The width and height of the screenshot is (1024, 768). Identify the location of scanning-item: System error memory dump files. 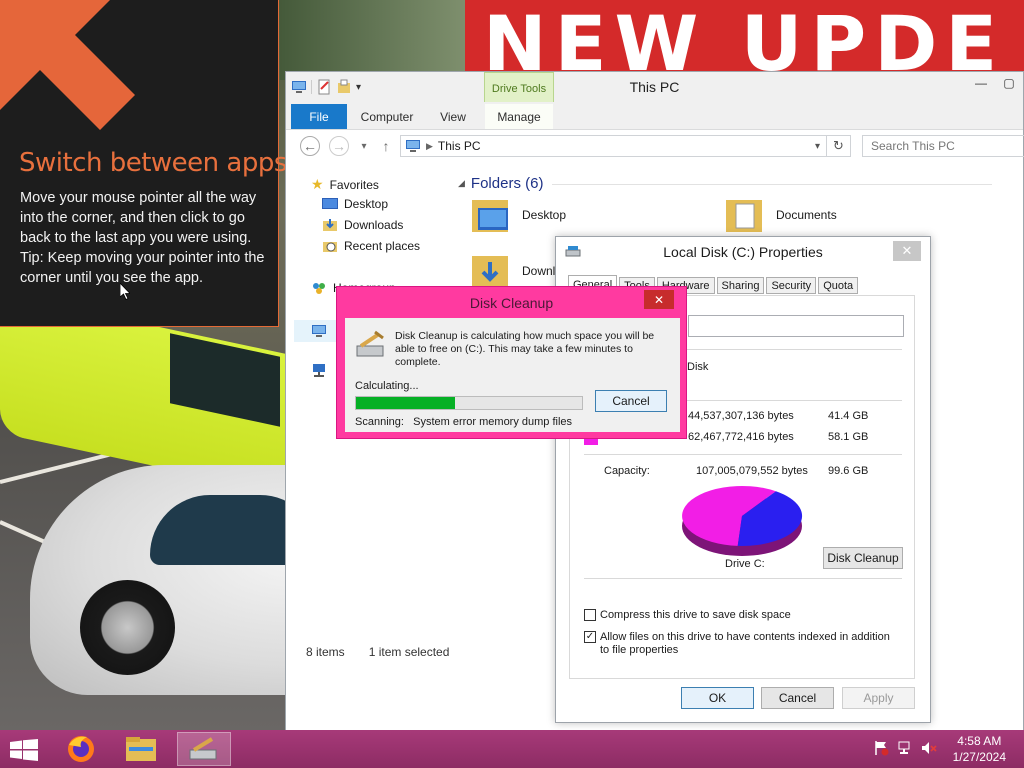
(493, 422).